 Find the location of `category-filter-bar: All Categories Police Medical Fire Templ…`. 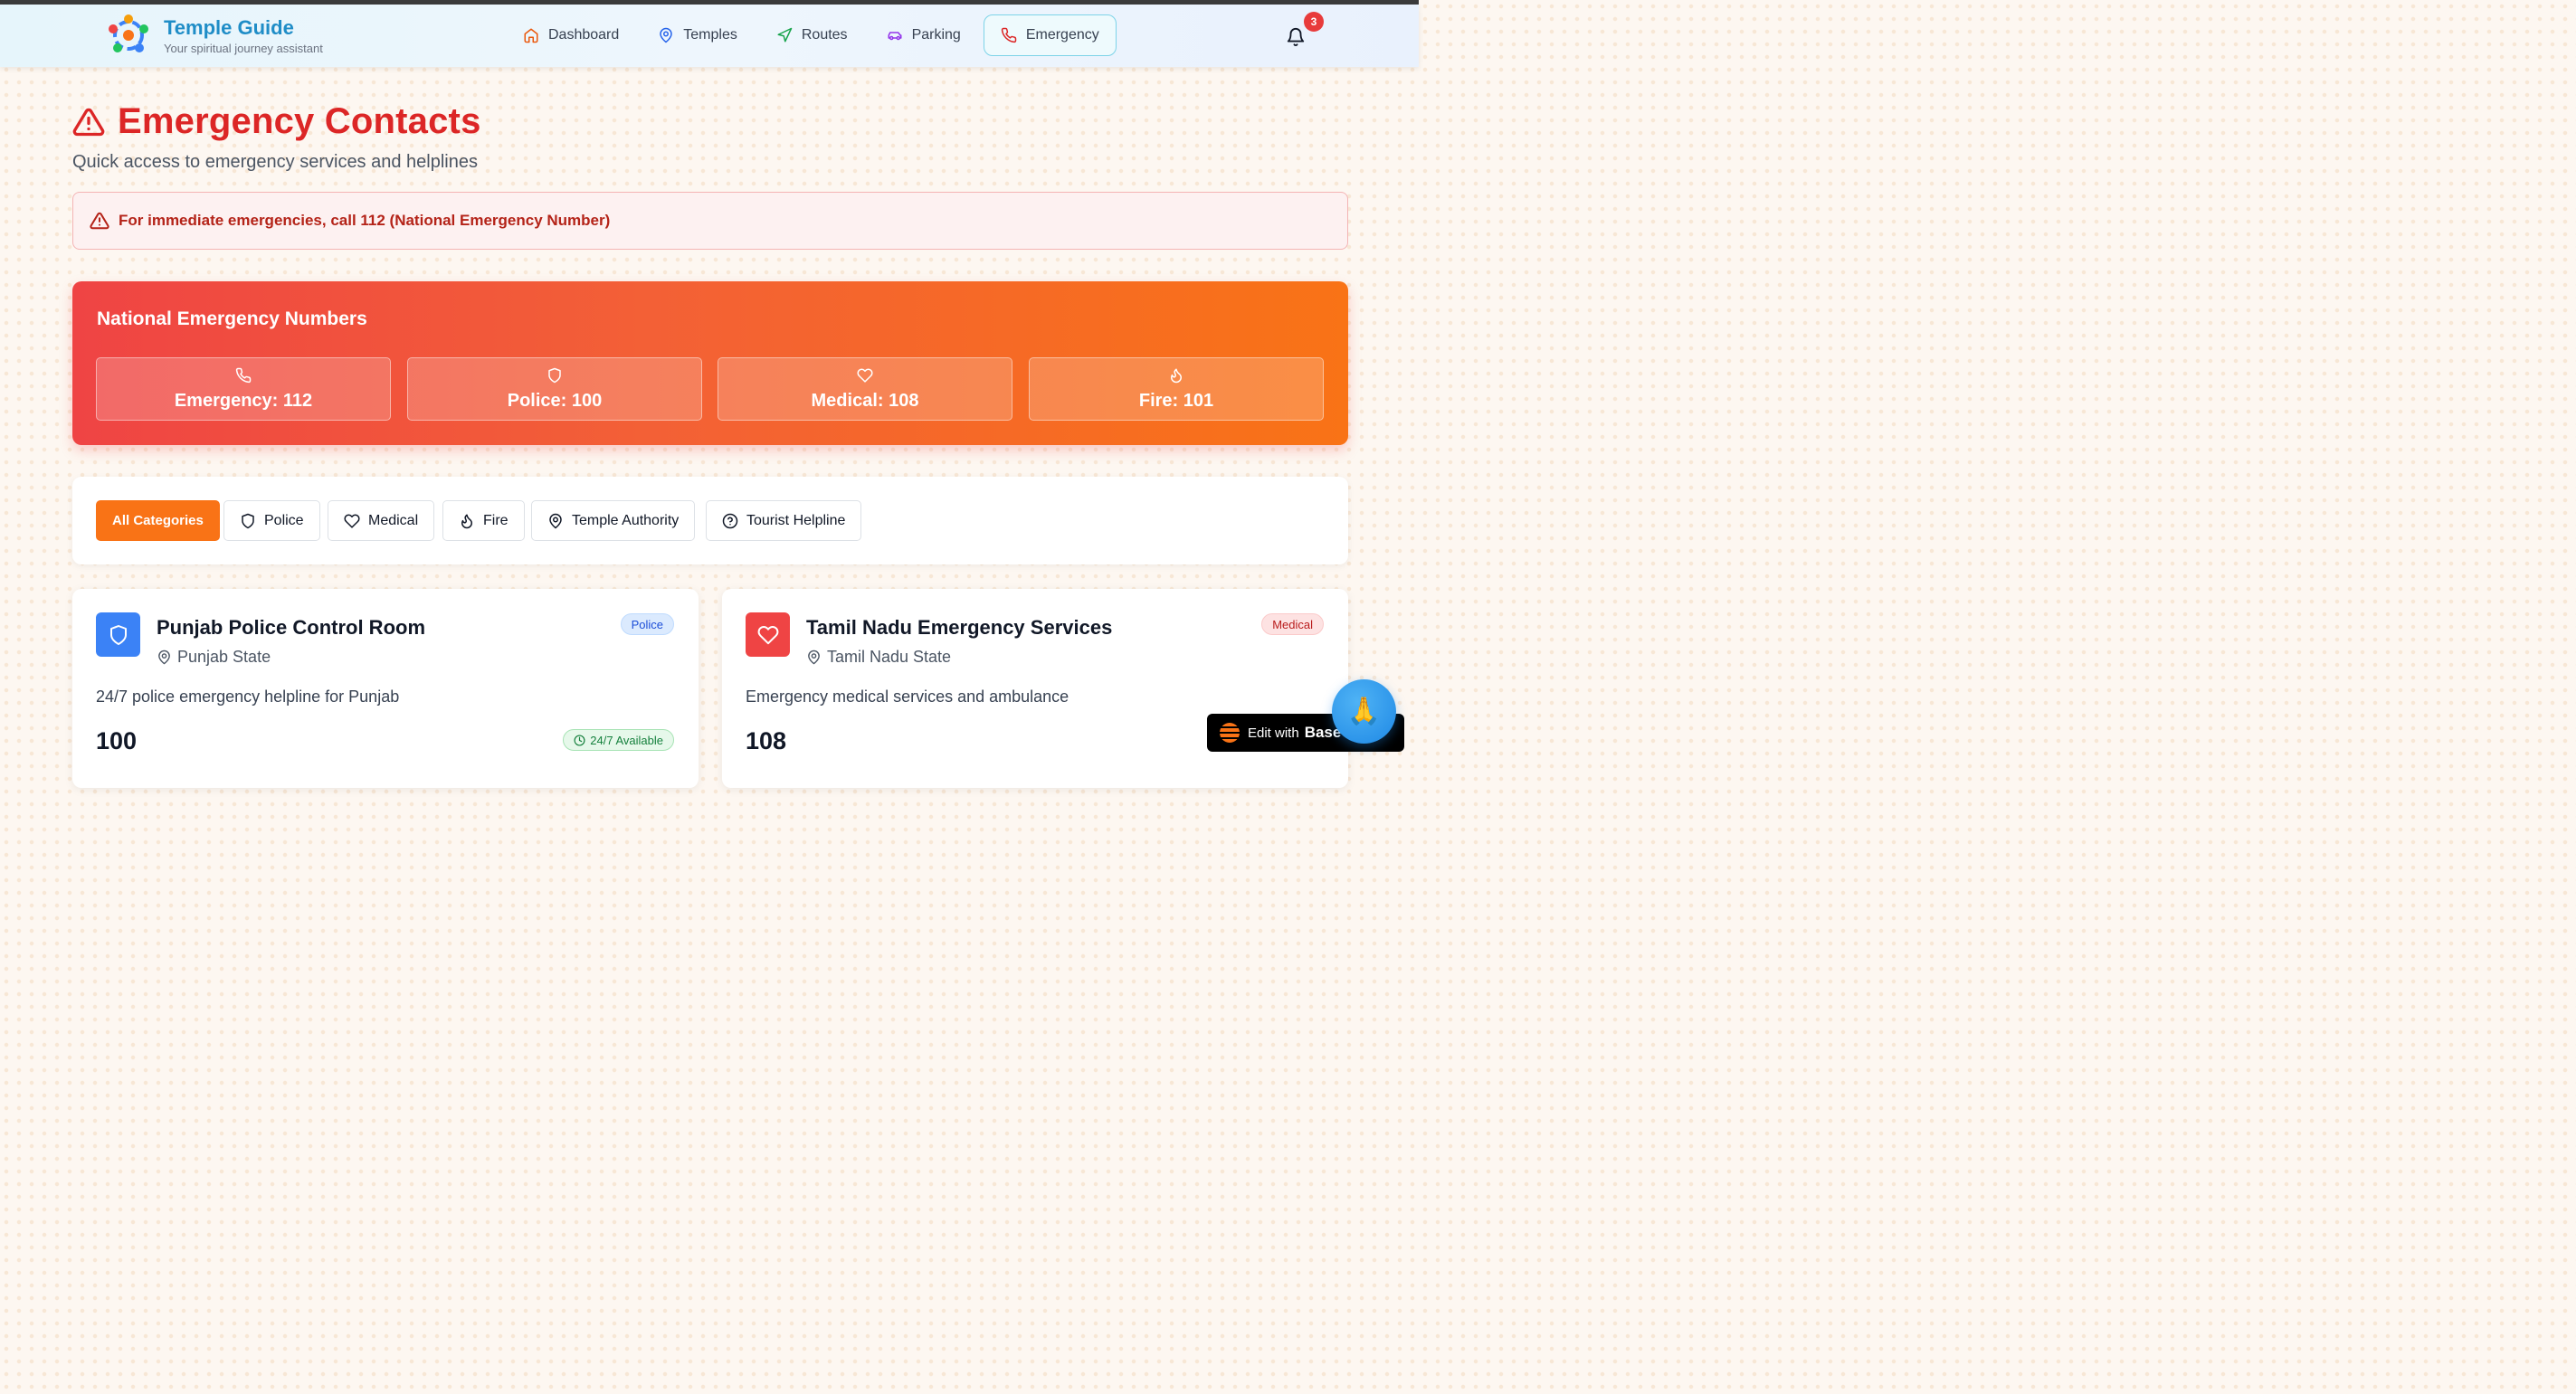

category-filter-bar: All Categories Police Medical Fire Templ… is located at coordinates (710, 520).